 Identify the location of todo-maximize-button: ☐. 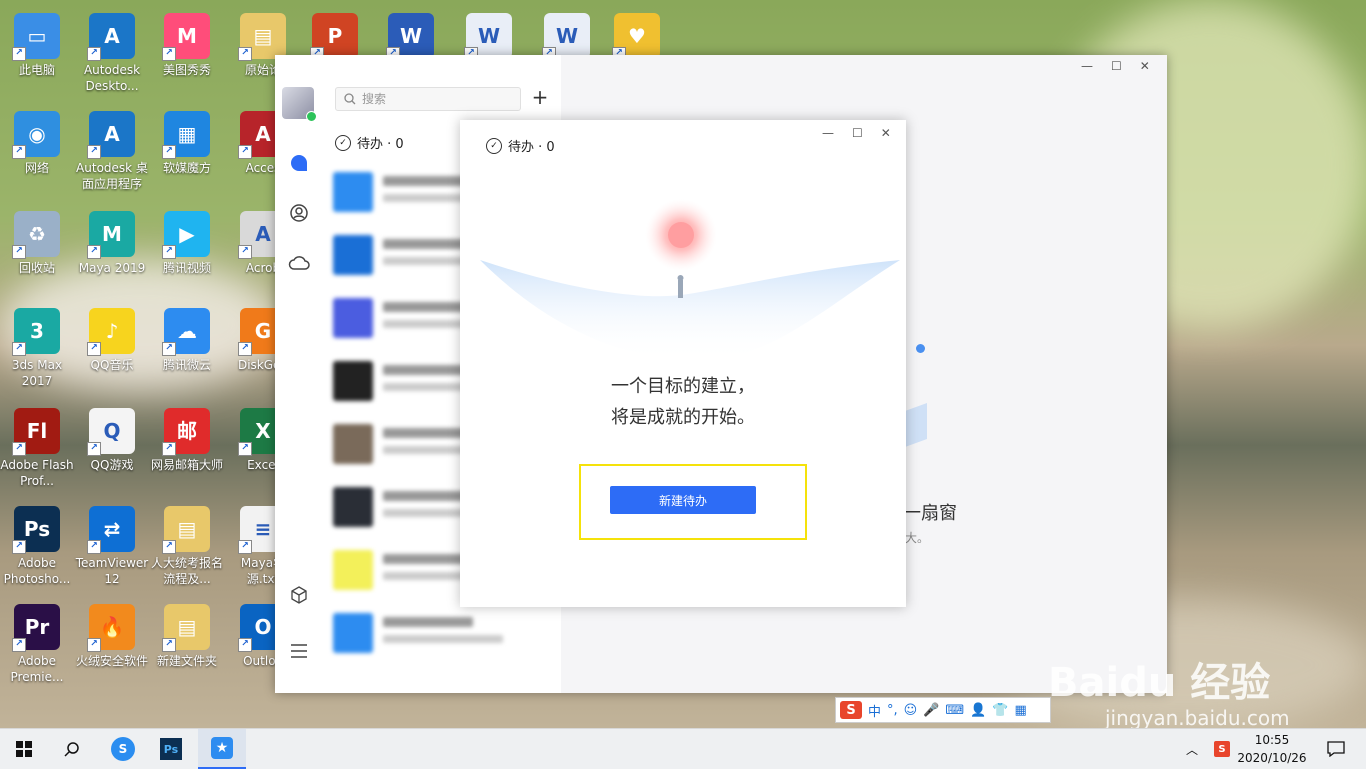
(857, 133).